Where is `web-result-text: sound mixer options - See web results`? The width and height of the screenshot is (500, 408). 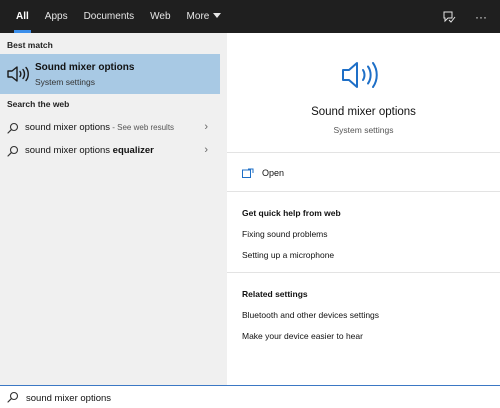
web-result-text: sound mixer options - See web results is located at coordinates (99, 127).